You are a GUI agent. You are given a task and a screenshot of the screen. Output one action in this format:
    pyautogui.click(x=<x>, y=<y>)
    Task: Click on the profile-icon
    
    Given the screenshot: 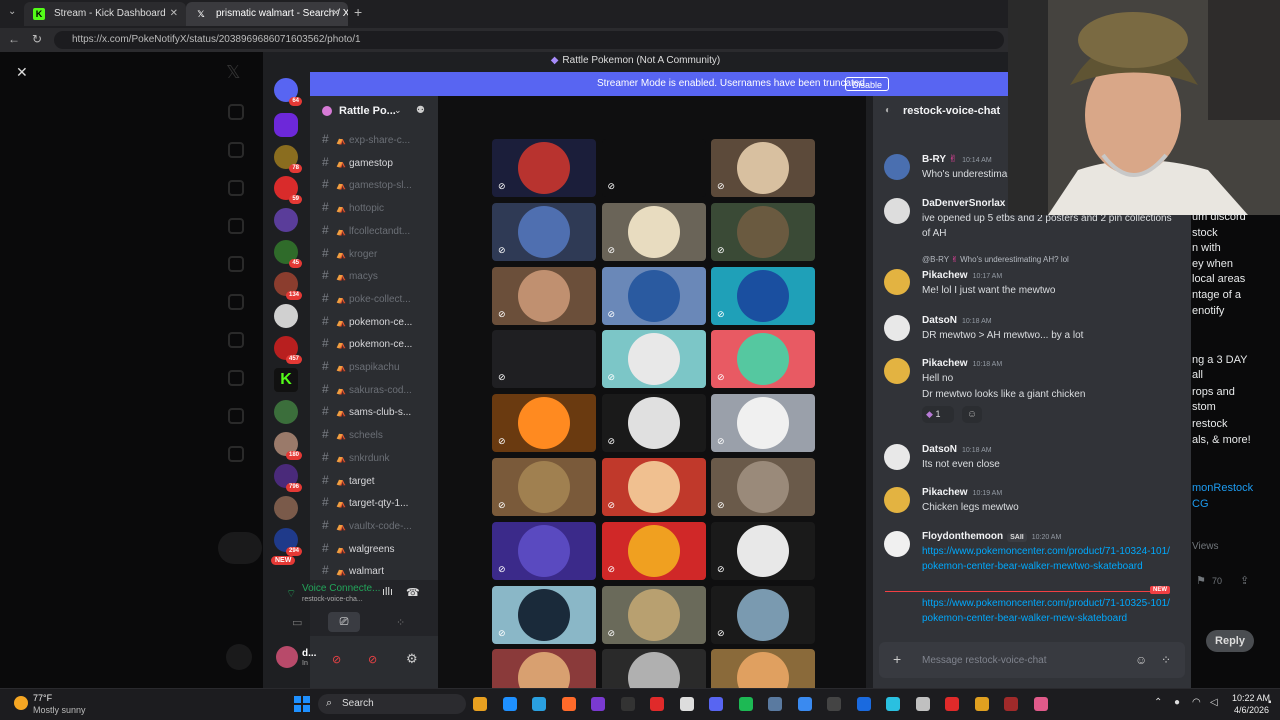 What is the action you would take?
    pyautogui.click(x=236, y=416)
    